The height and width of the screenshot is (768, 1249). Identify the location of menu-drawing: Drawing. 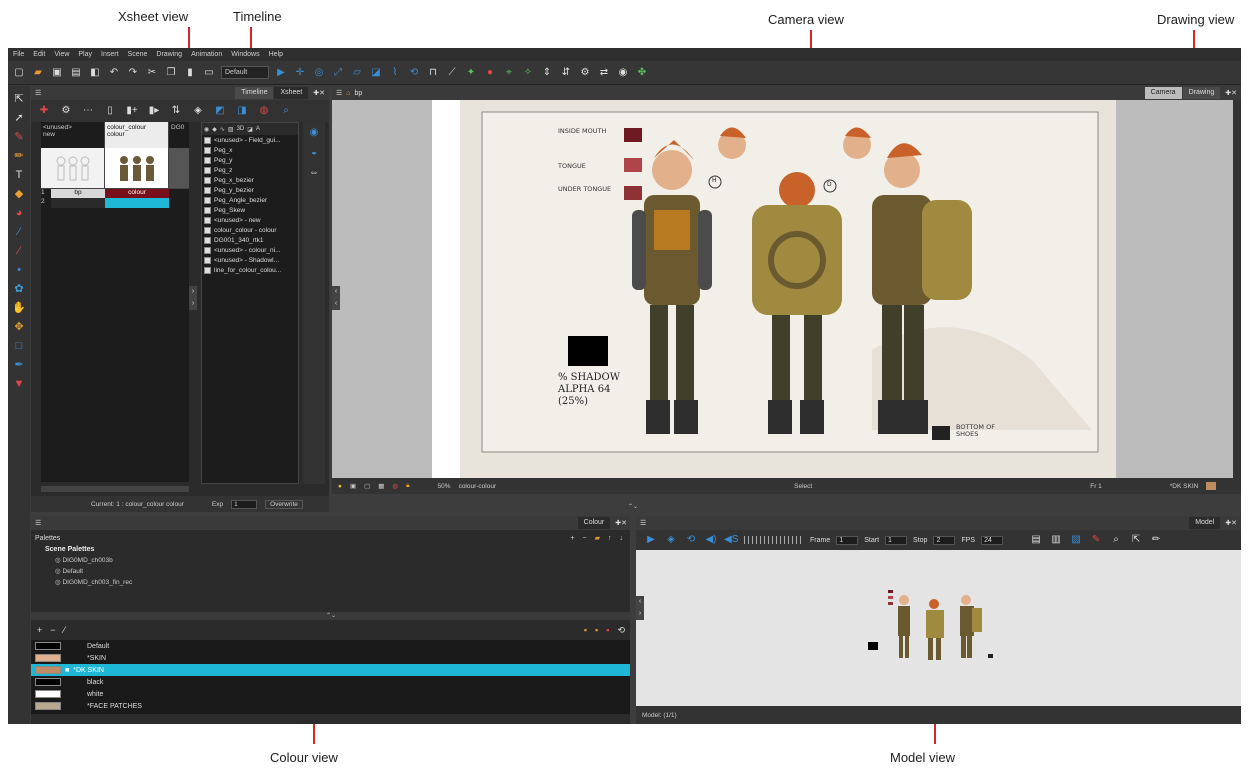
(169, 54).